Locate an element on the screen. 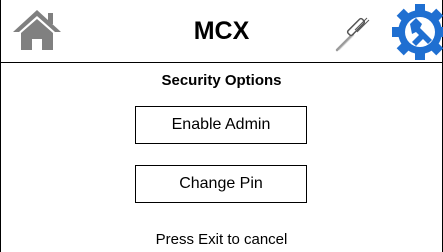 The width and height of the screenshot is (443, 252). change-pin-button: Change Pin is located at coordinates (221, 184).